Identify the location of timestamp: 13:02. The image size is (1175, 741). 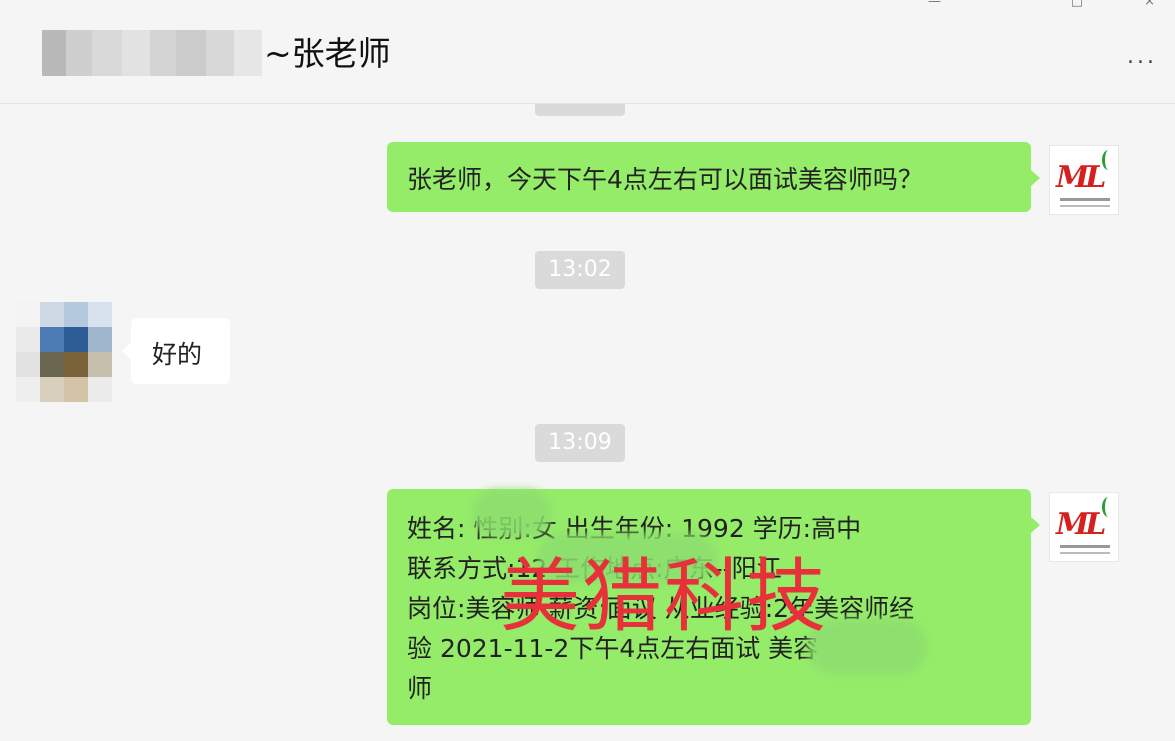
(580, 270).